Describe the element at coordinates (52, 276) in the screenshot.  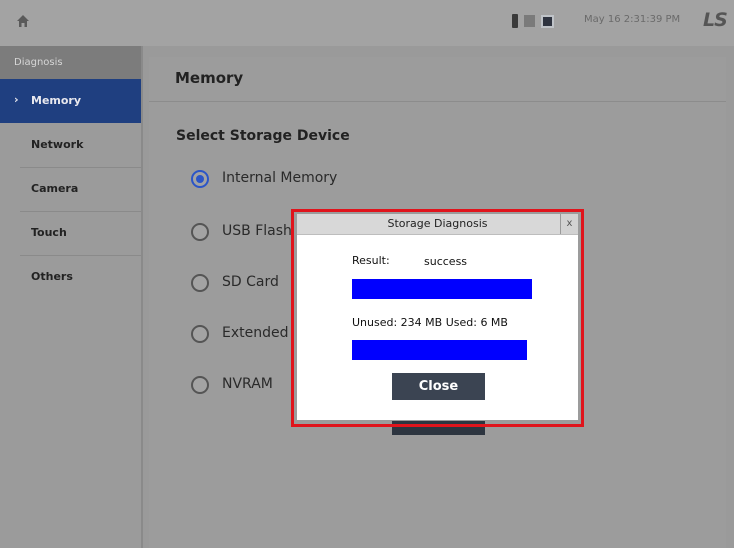
I see `sidebar-item-label: Others` at that location.